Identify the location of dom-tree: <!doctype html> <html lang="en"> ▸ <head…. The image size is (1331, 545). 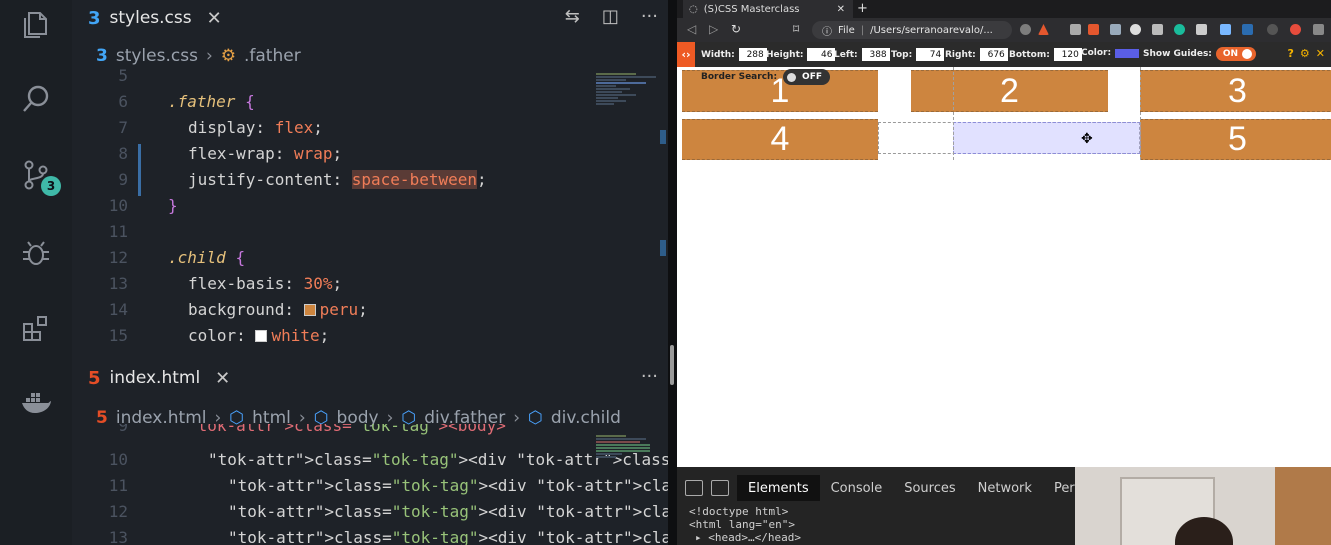
(745, 524).